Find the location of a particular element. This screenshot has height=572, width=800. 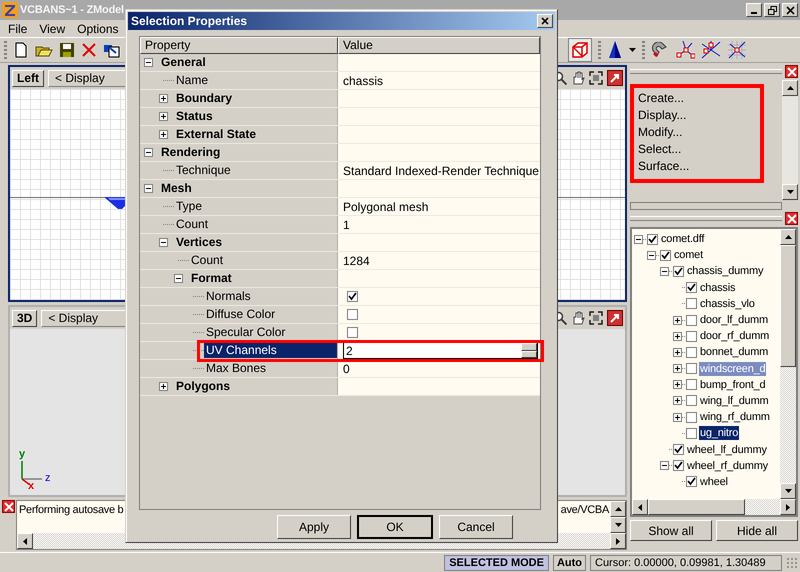

tree-item: wing_rf_dumm is located at coordinates (735, 417).